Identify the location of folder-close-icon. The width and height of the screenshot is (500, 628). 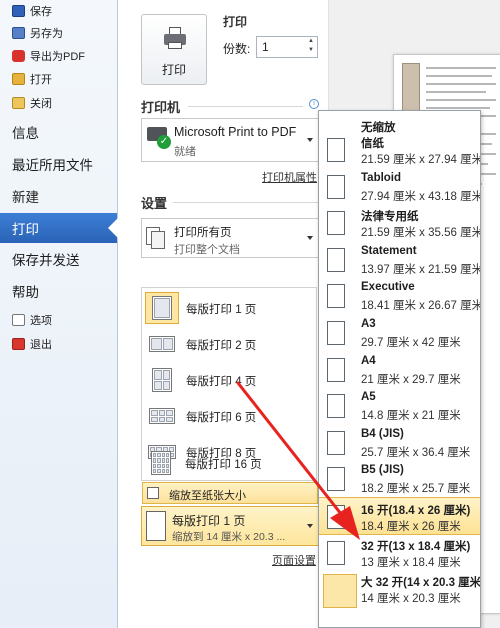
(18, 103).